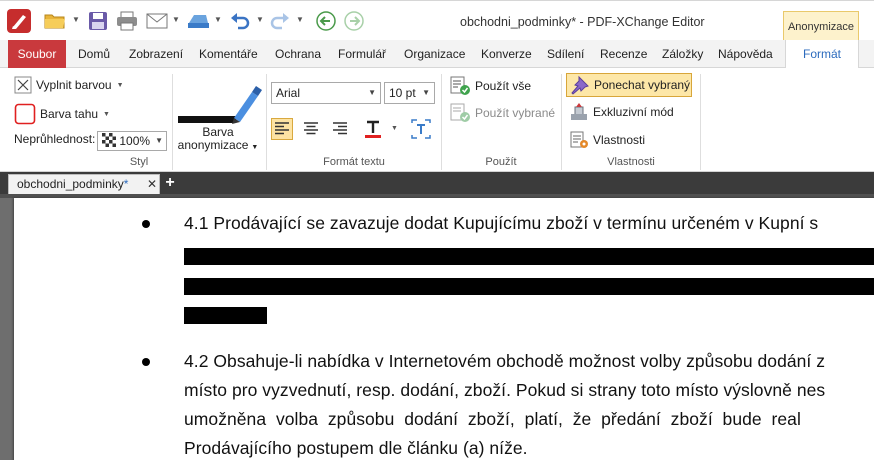  Describe the element at coordinates (822, 54) in the screenshot. I see `tab-format: Formát` at that location.